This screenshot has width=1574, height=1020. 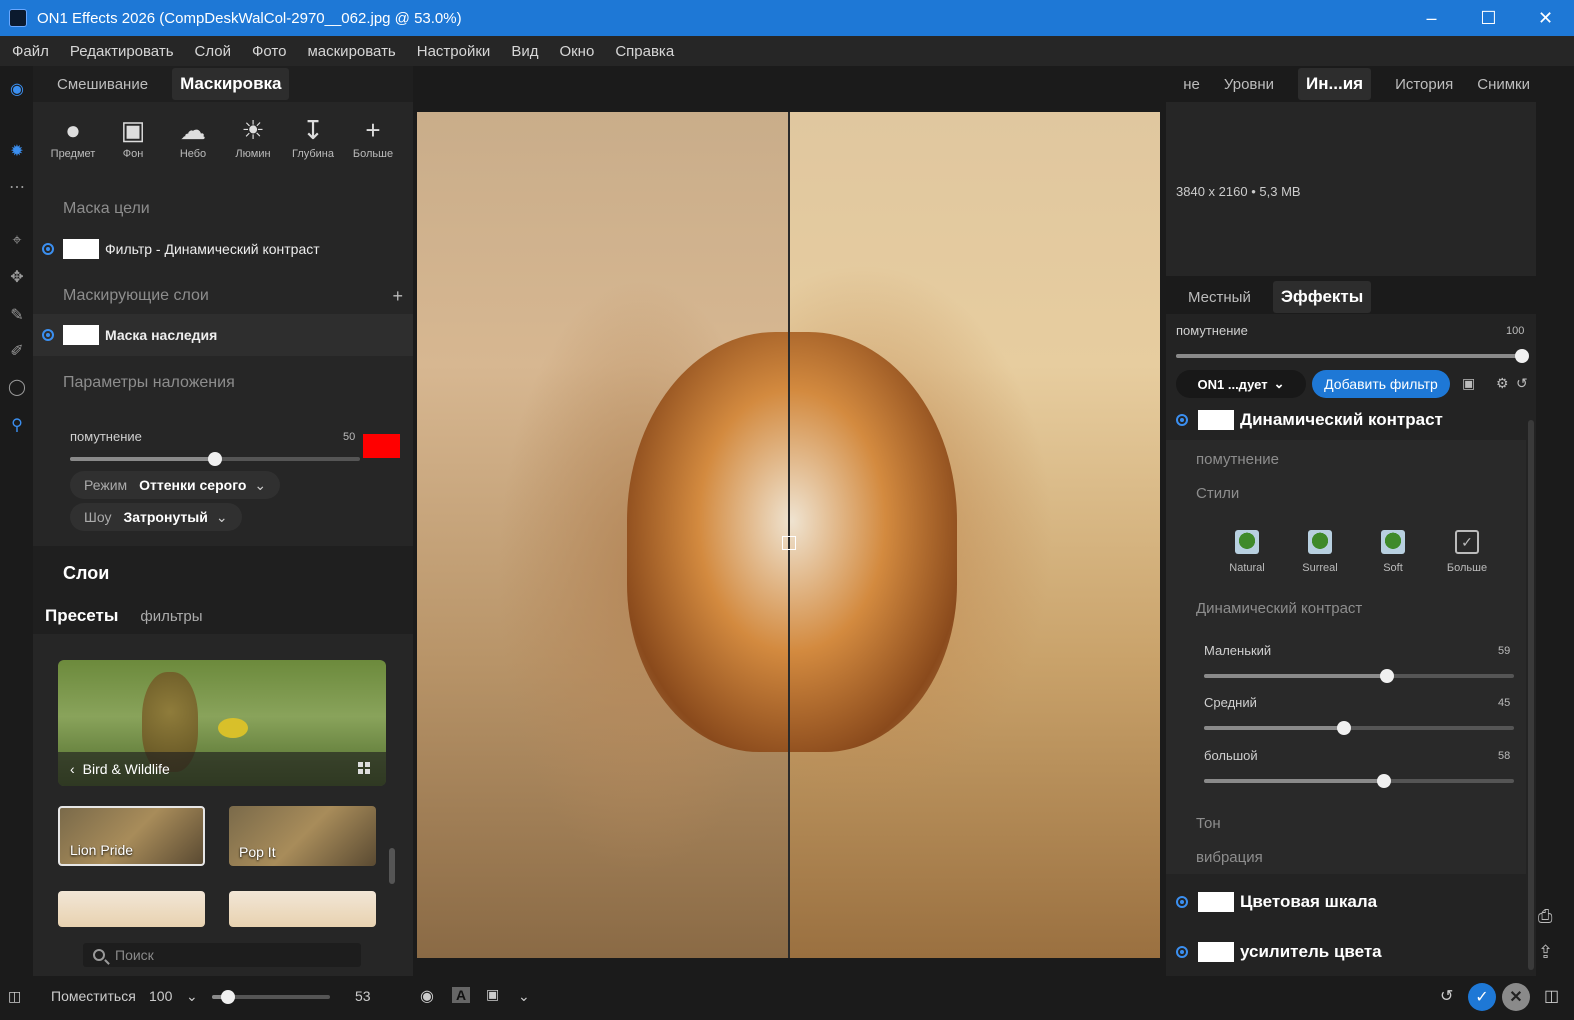 What do you see at coordinates (392, 866) in the screenshot?
I see `preset-scrollbar` at bounding box center [392, 866].